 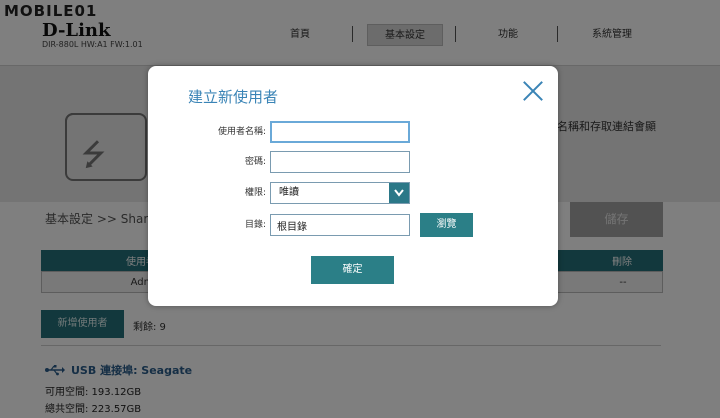 I want to click on permission-label: 權限:, so click(x=255, y=193).